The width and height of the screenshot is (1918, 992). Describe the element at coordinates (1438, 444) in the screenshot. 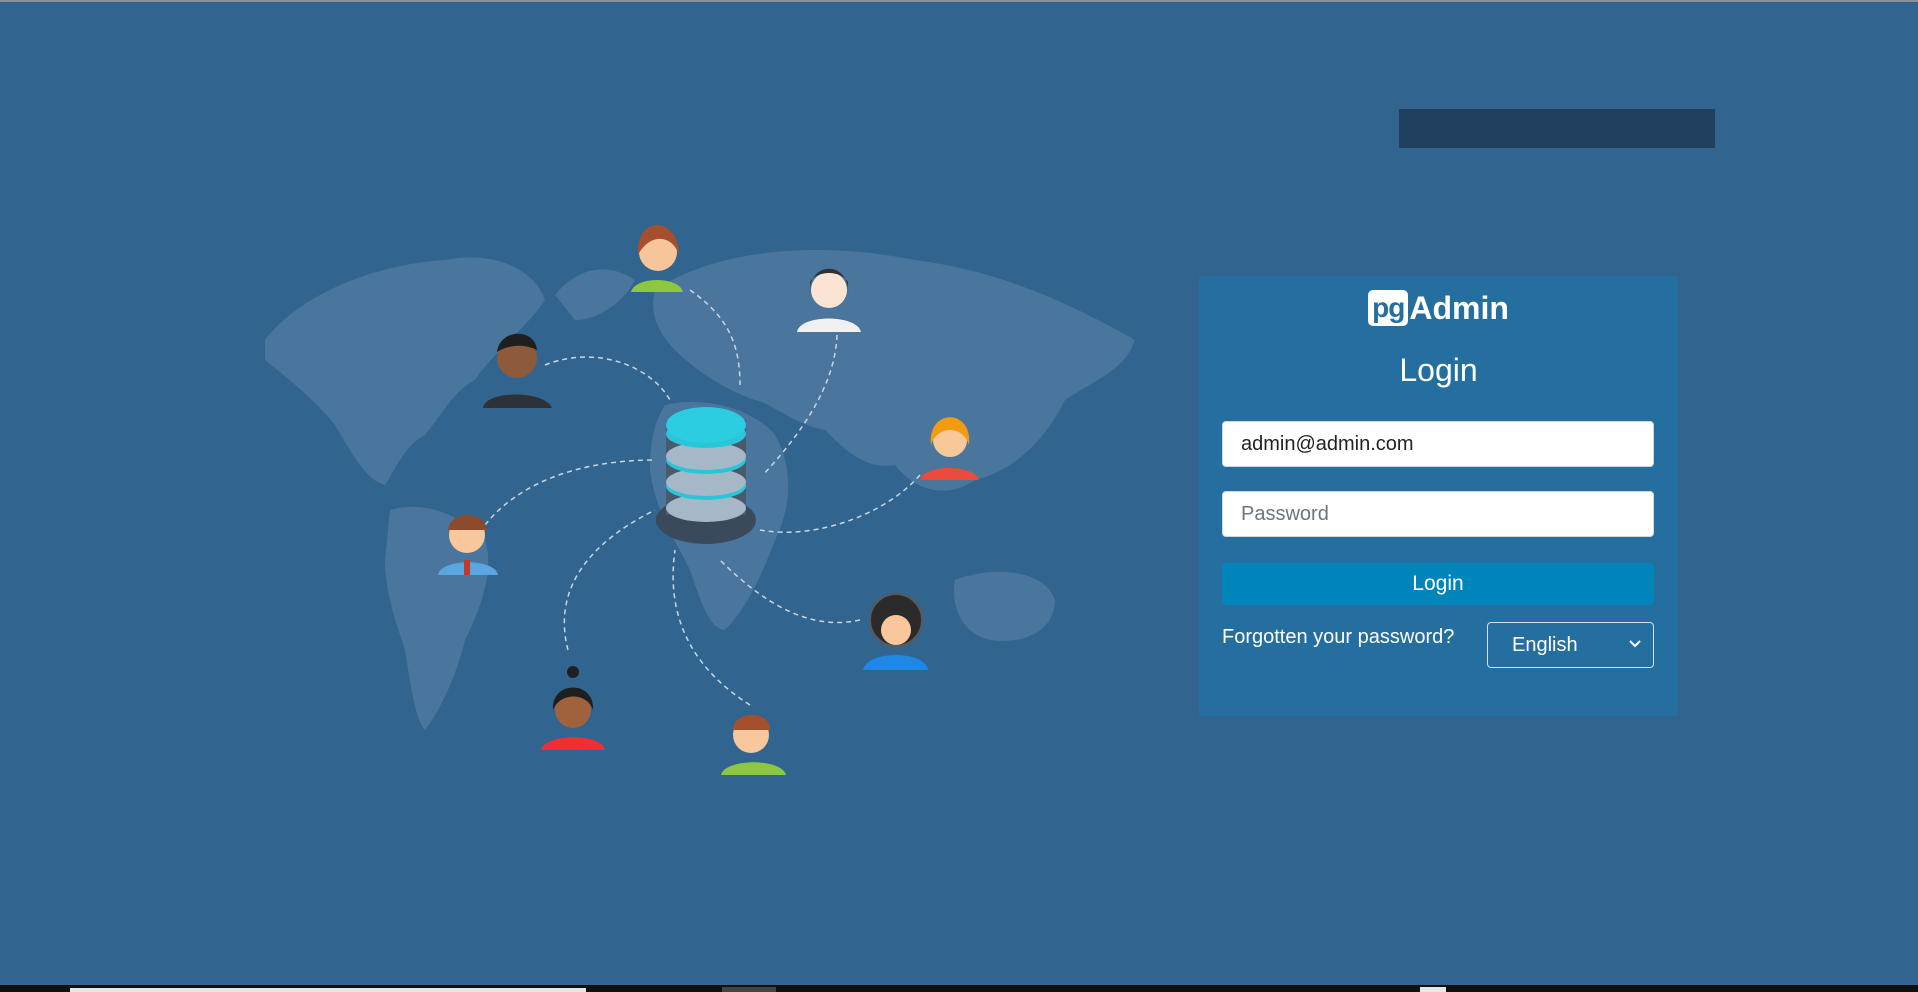

I see `email-field` at that location.